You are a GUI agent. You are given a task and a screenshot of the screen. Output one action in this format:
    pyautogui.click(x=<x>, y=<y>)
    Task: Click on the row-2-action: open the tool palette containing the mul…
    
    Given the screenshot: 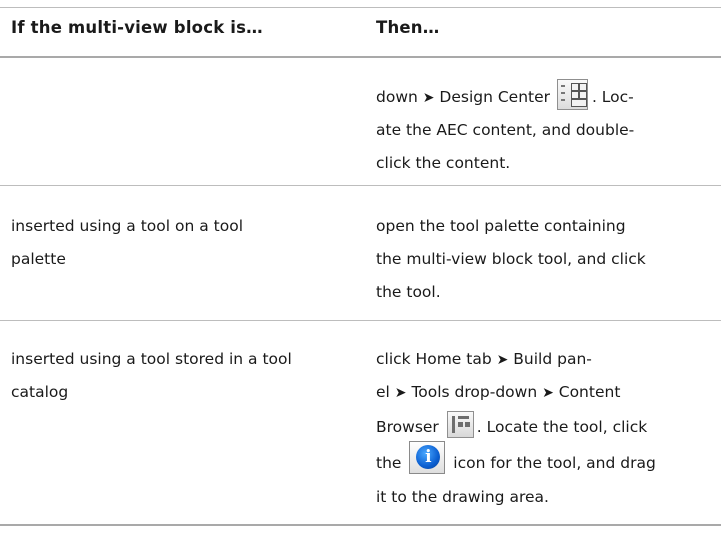 What is the action you would take?
    pyautogui.click(x=511, y=259)
    